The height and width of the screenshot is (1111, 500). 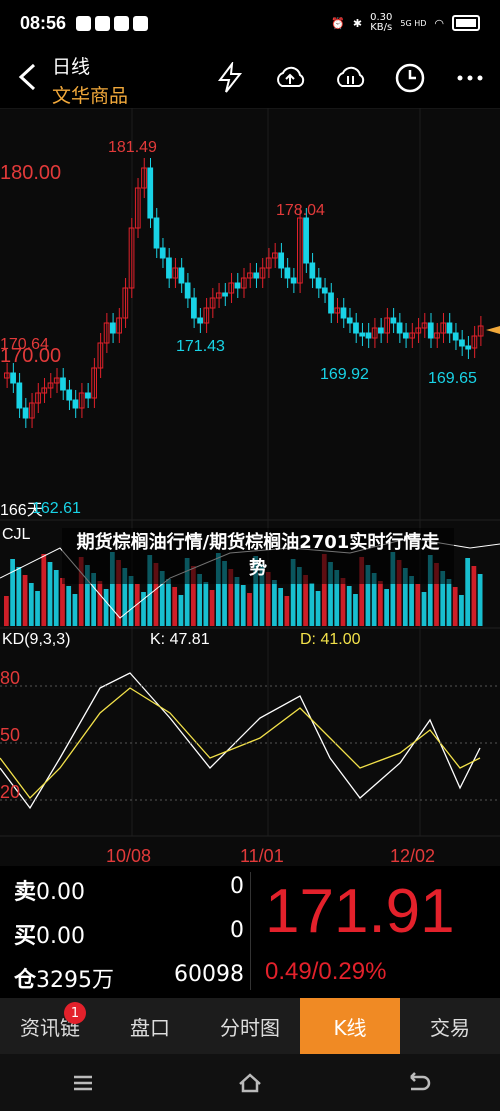 I want to click on status-bar: 08:56 ⏰ ✱ 0.30 KB/s 5G HD ◠, so click(x=250, y=23).